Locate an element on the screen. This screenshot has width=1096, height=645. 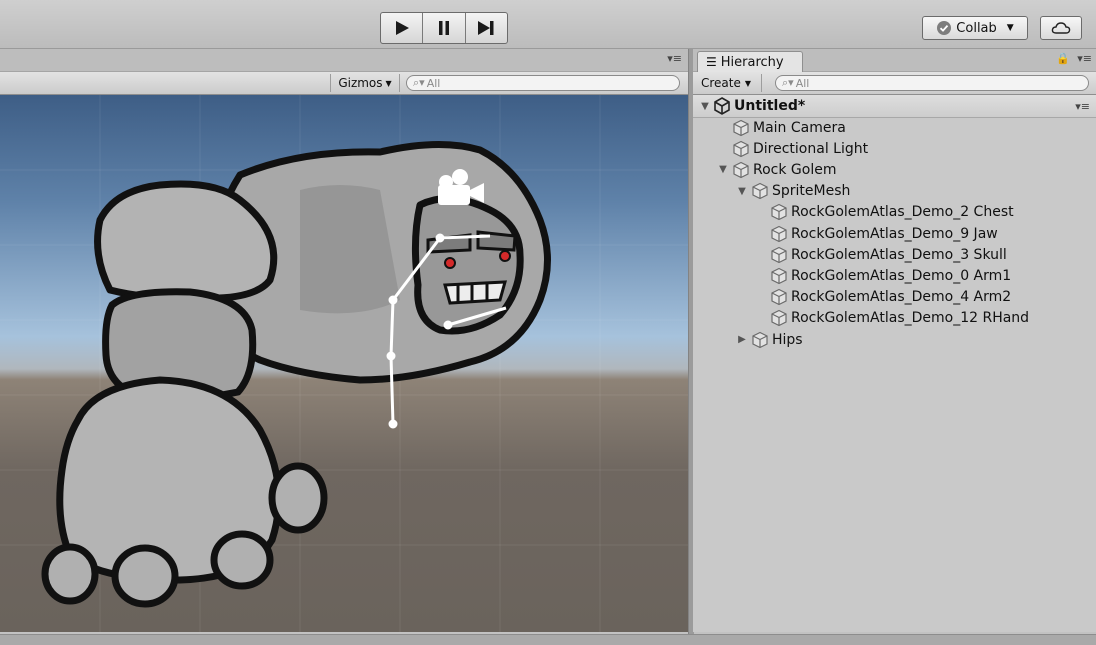
scene-tab-bar: ▾≡ is located at coordinates (344, 60).